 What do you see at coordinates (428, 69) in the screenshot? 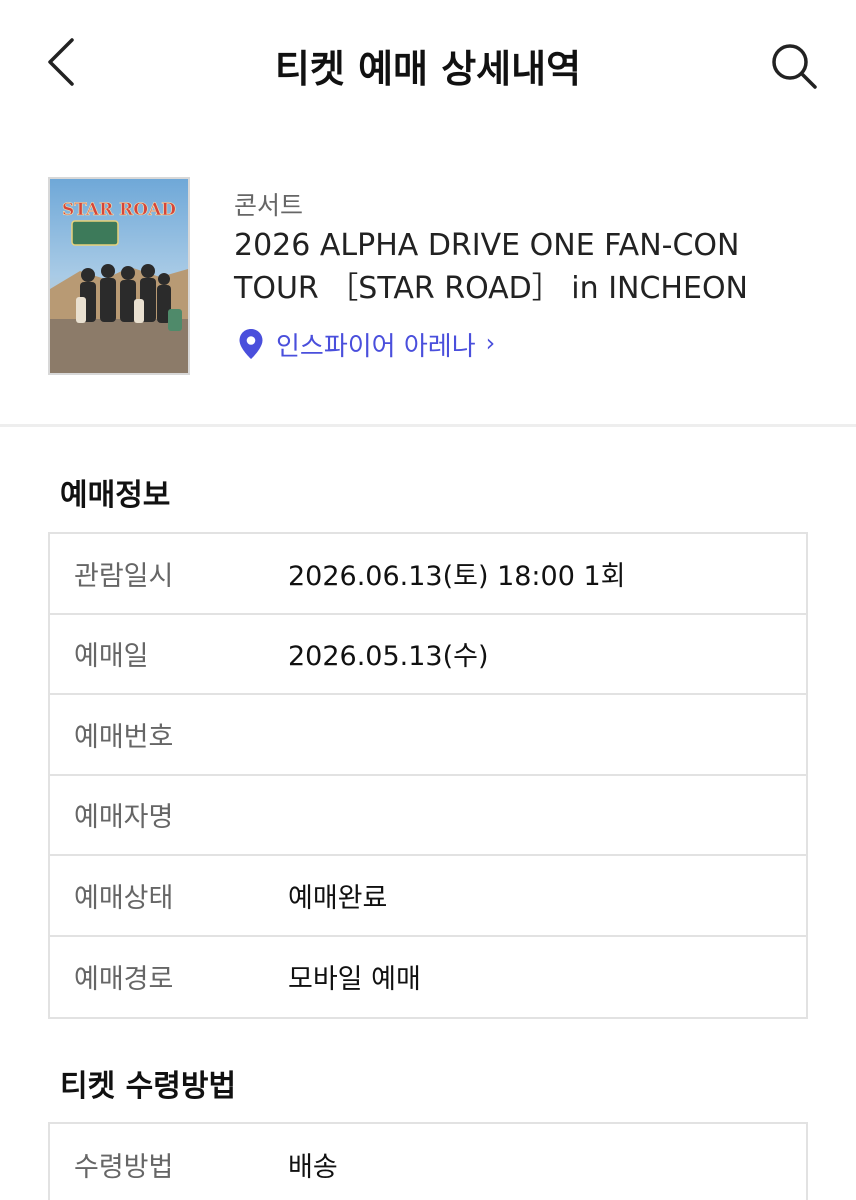
I see `page-title: 티켓 예매 상세내역` at bounding box center [428, 69].